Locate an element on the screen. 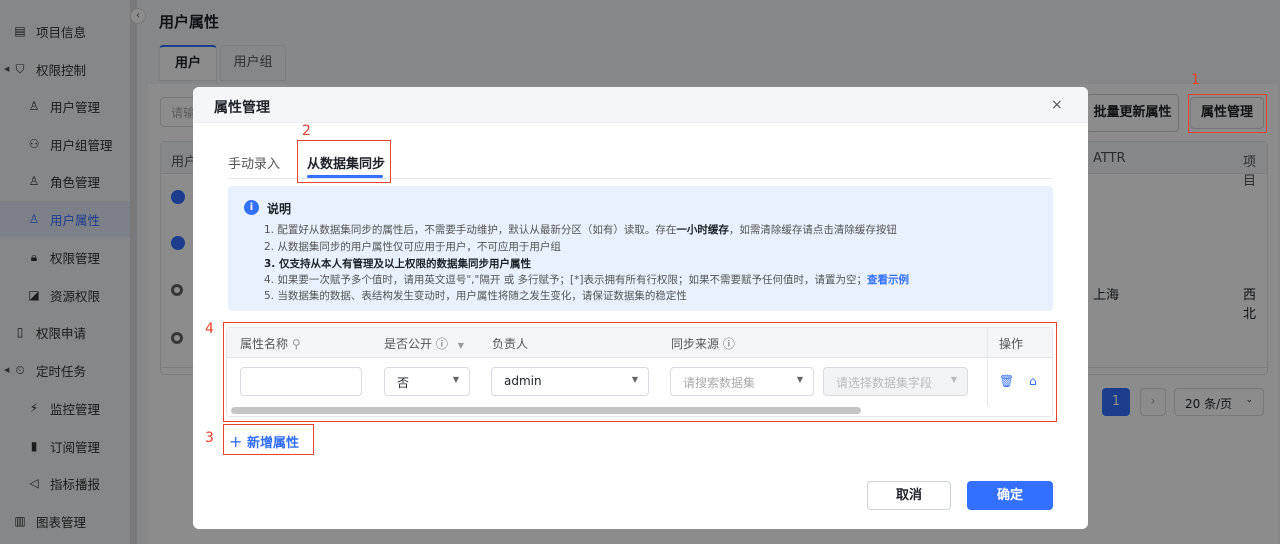  tab-manual-entry: 手动录入 is located at coordinates (254, 162).